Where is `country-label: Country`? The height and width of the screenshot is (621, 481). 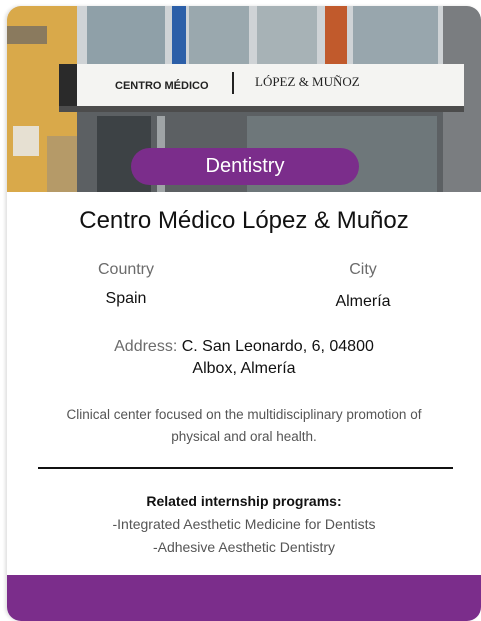 country-label: Country is located at coordinates (126, 269).